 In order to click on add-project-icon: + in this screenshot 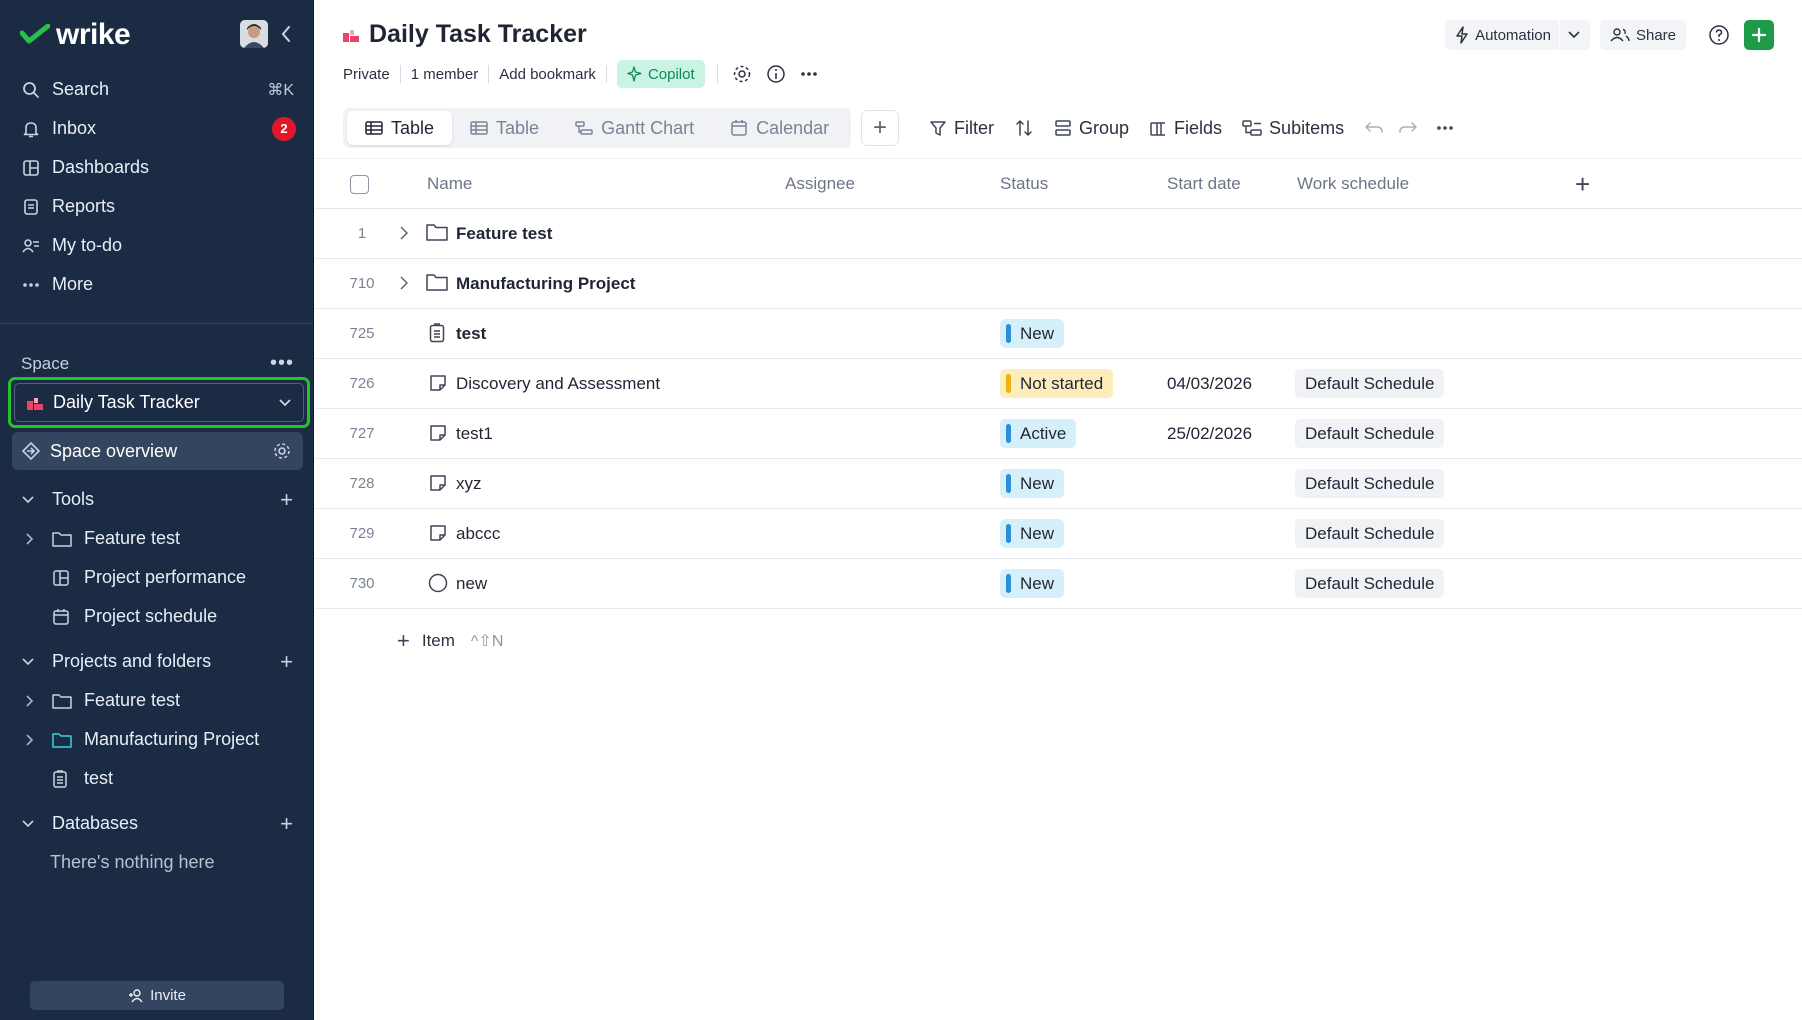, I will do `click(286, 662)`.